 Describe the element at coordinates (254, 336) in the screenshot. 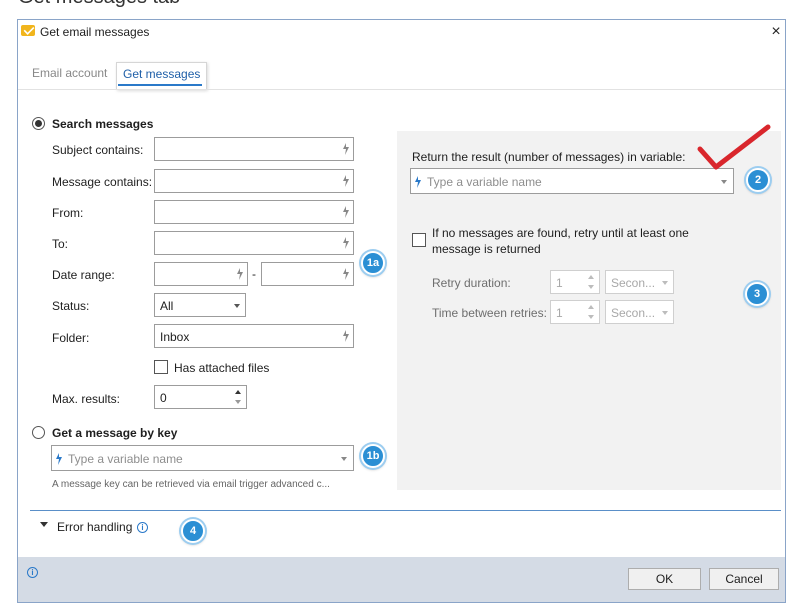

I see `folder-input: Inbox` at that location.